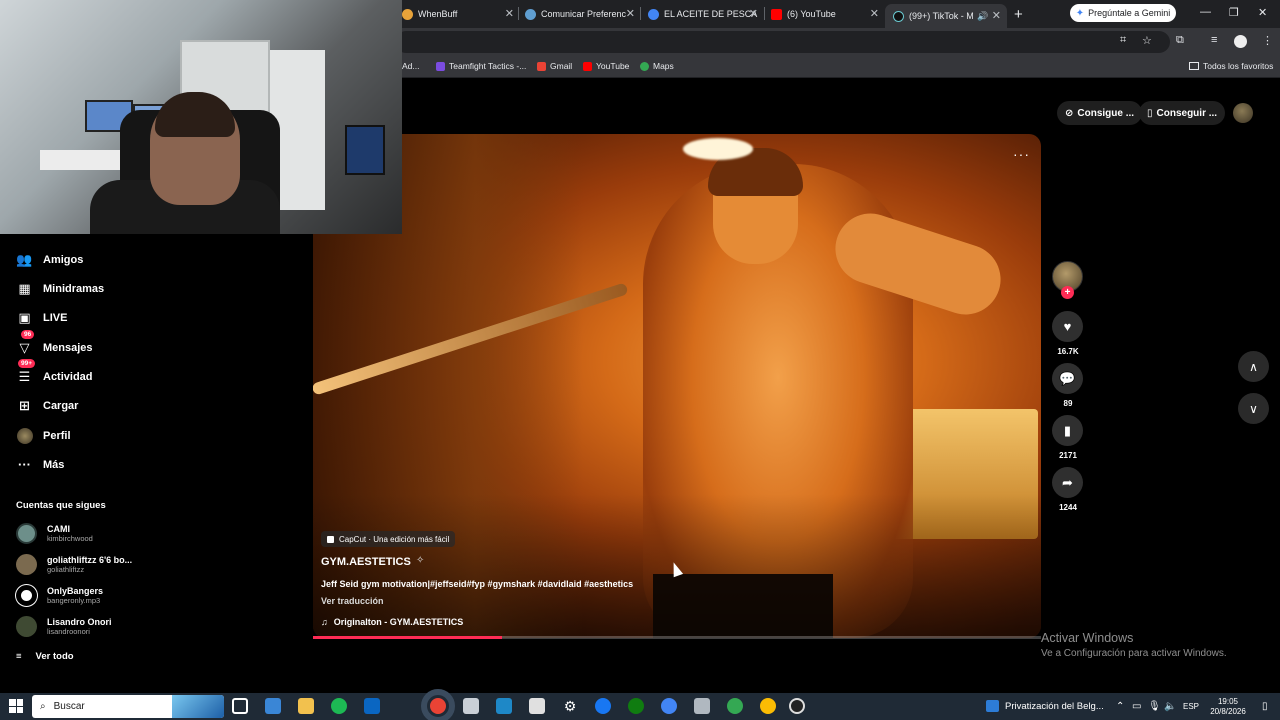  I want to click on media-control-icon: ≡, so click(1214, 40).